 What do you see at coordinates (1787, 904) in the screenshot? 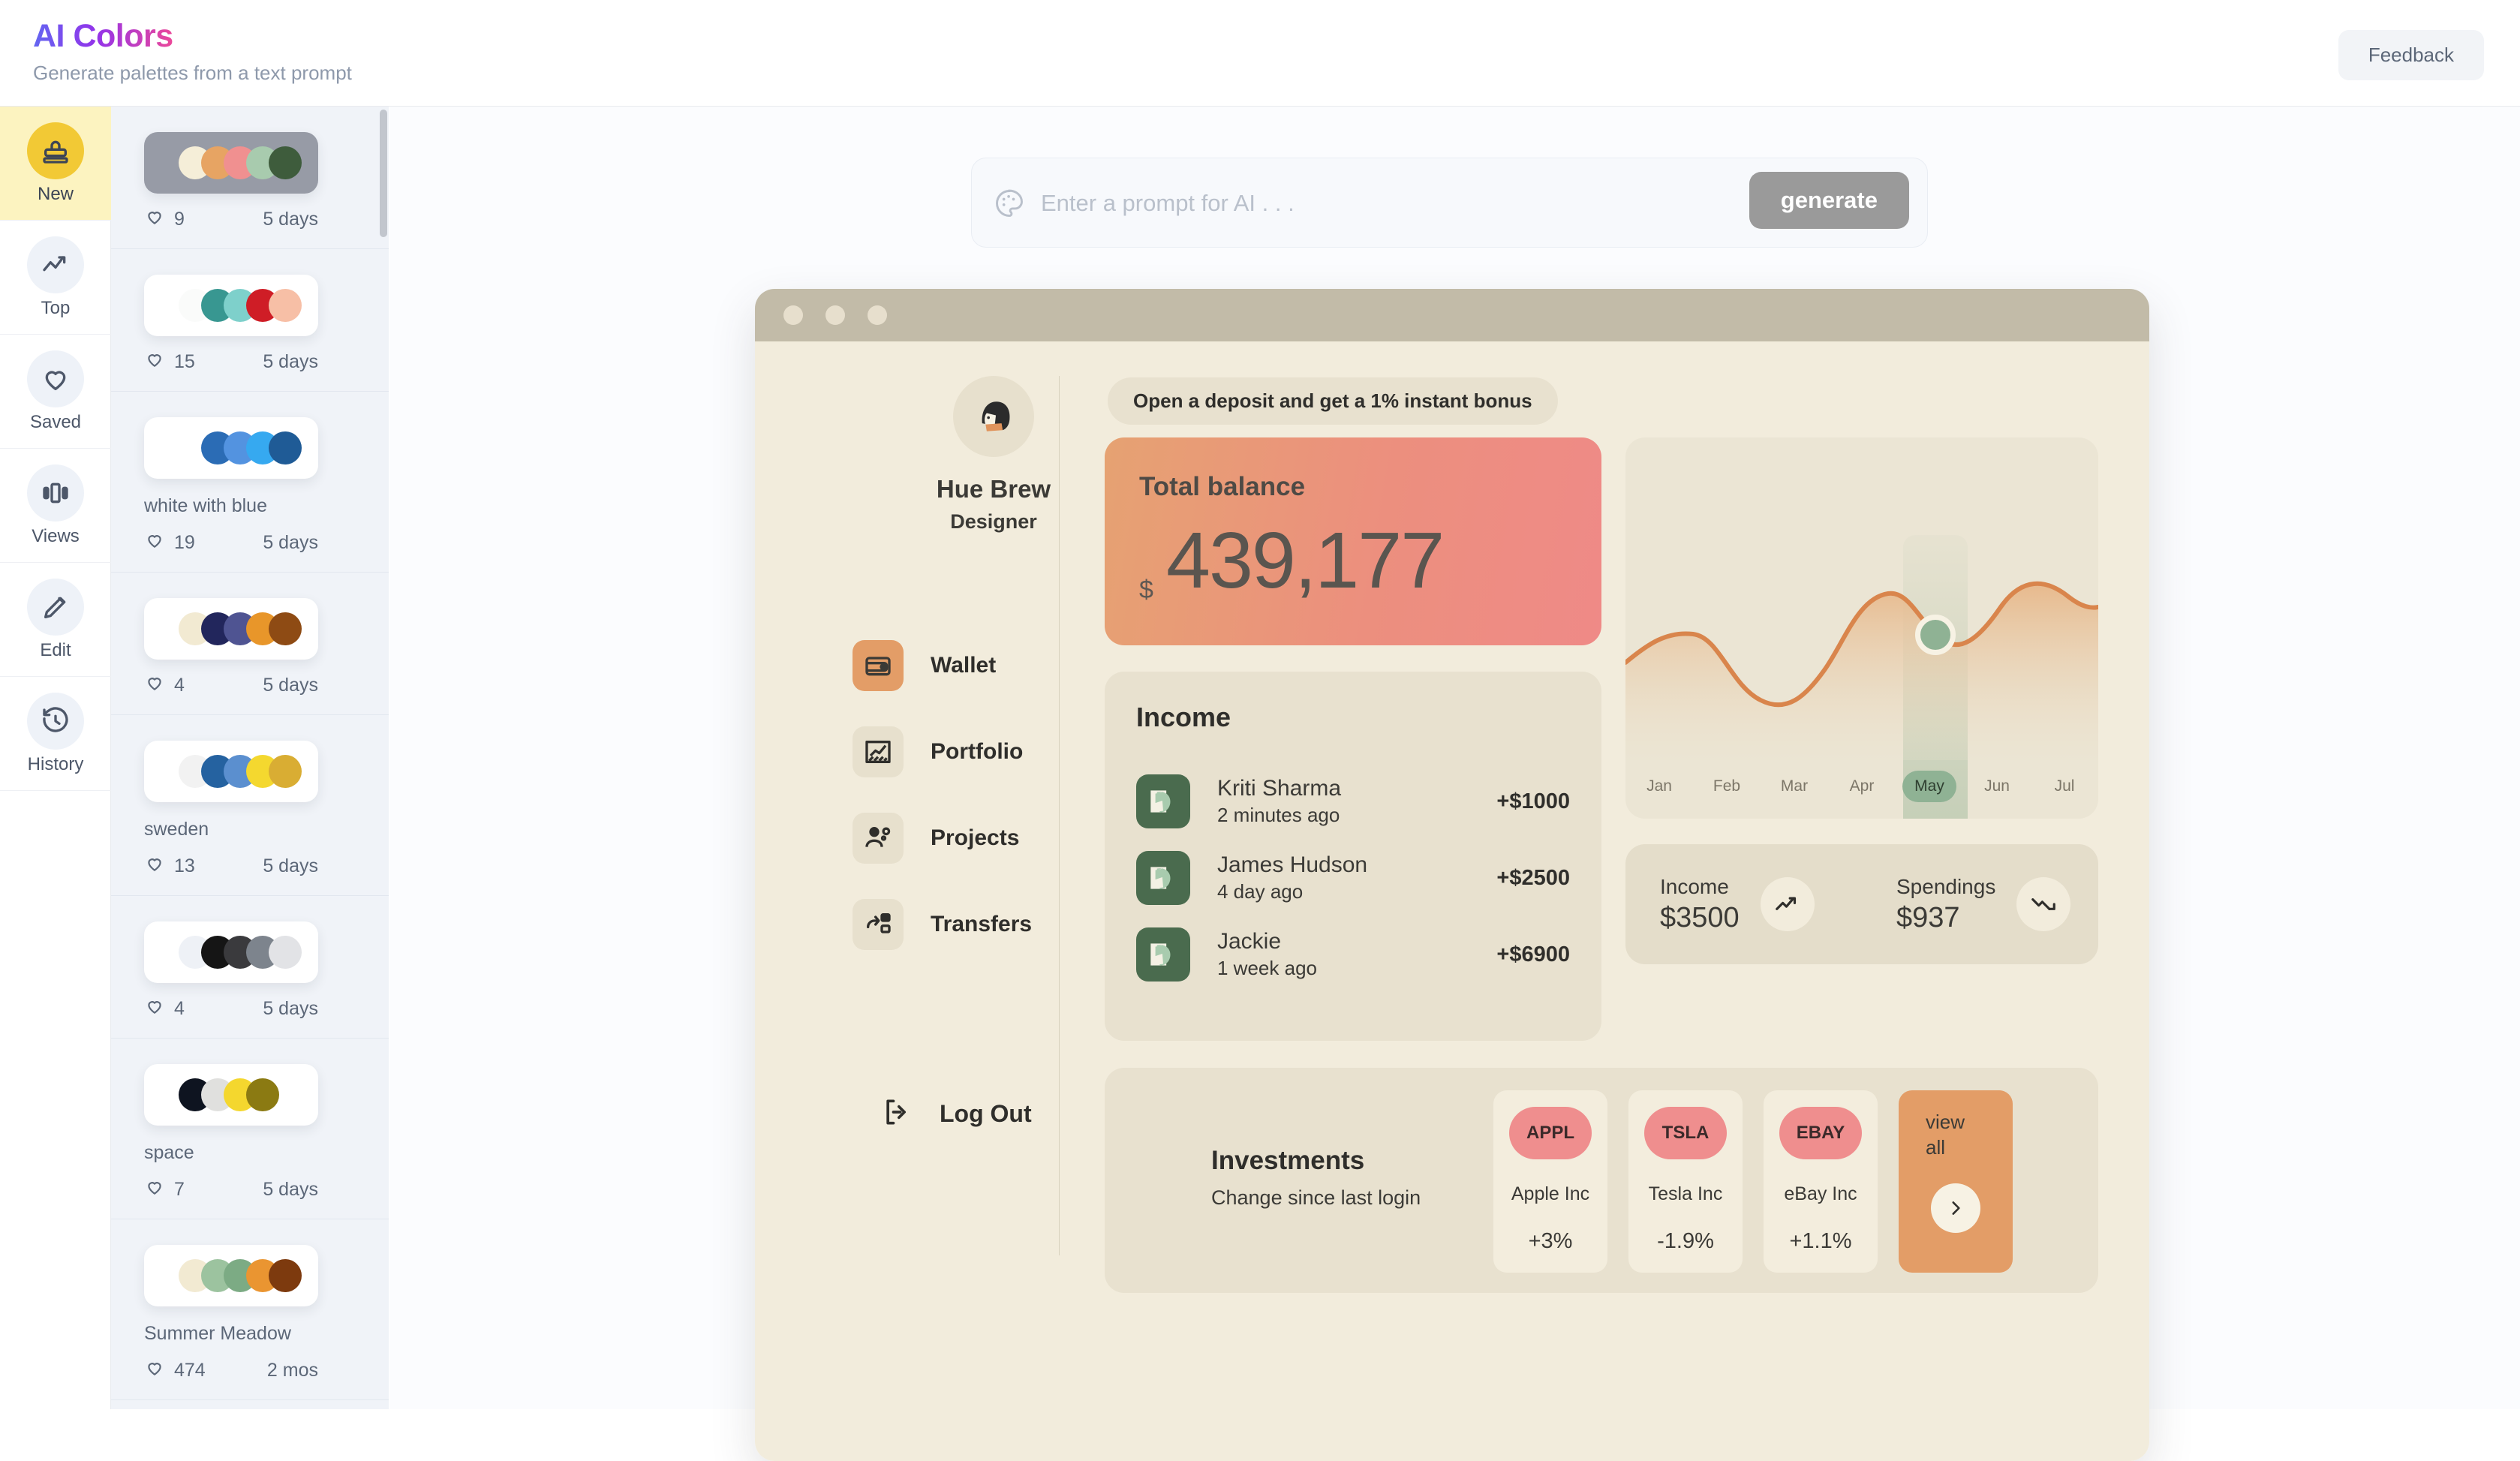
I see `trend-up-icon` at bounding box center [1787, 904].